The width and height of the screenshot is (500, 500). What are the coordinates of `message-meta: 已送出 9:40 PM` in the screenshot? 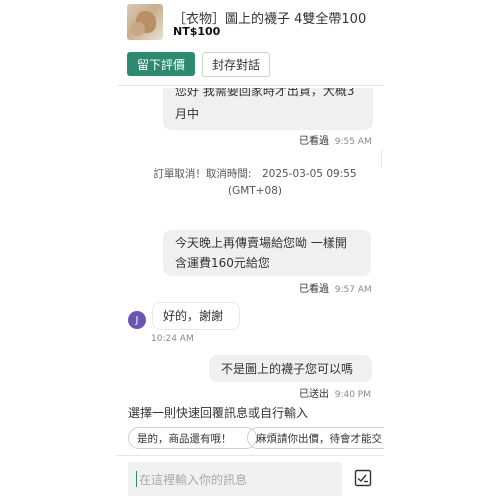 It's located at (335, 392).